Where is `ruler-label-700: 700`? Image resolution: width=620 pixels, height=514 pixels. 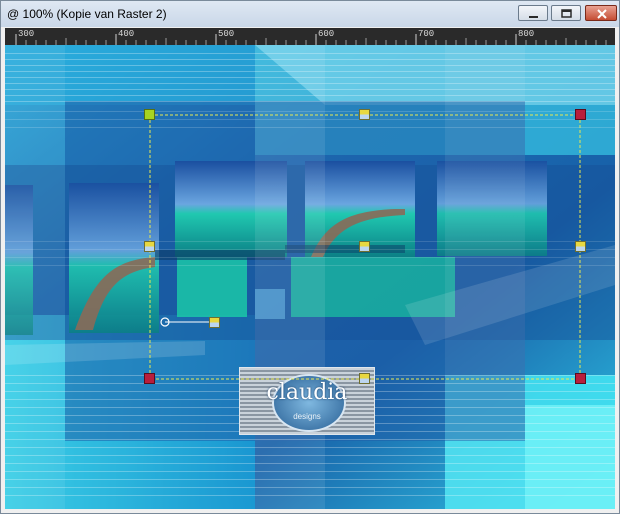 ruler-label-700: 700 is located at coordinates (426, 34).